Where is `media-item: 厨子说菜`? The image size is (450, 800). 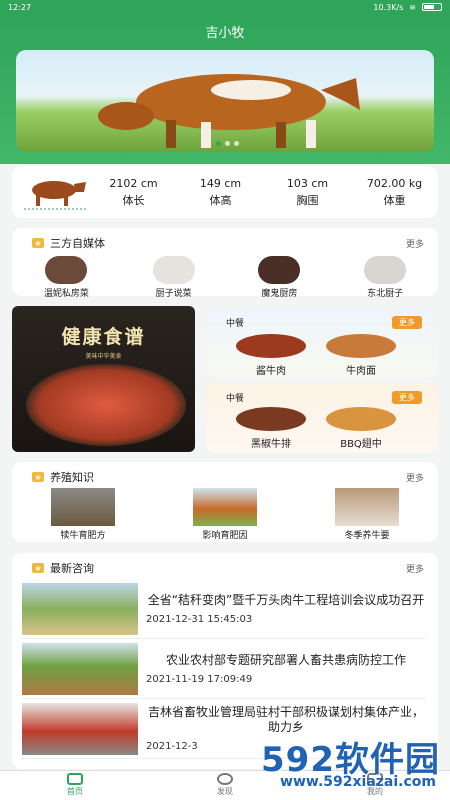 media-item: 厨子说菜 is located at coordinates (173, 277).